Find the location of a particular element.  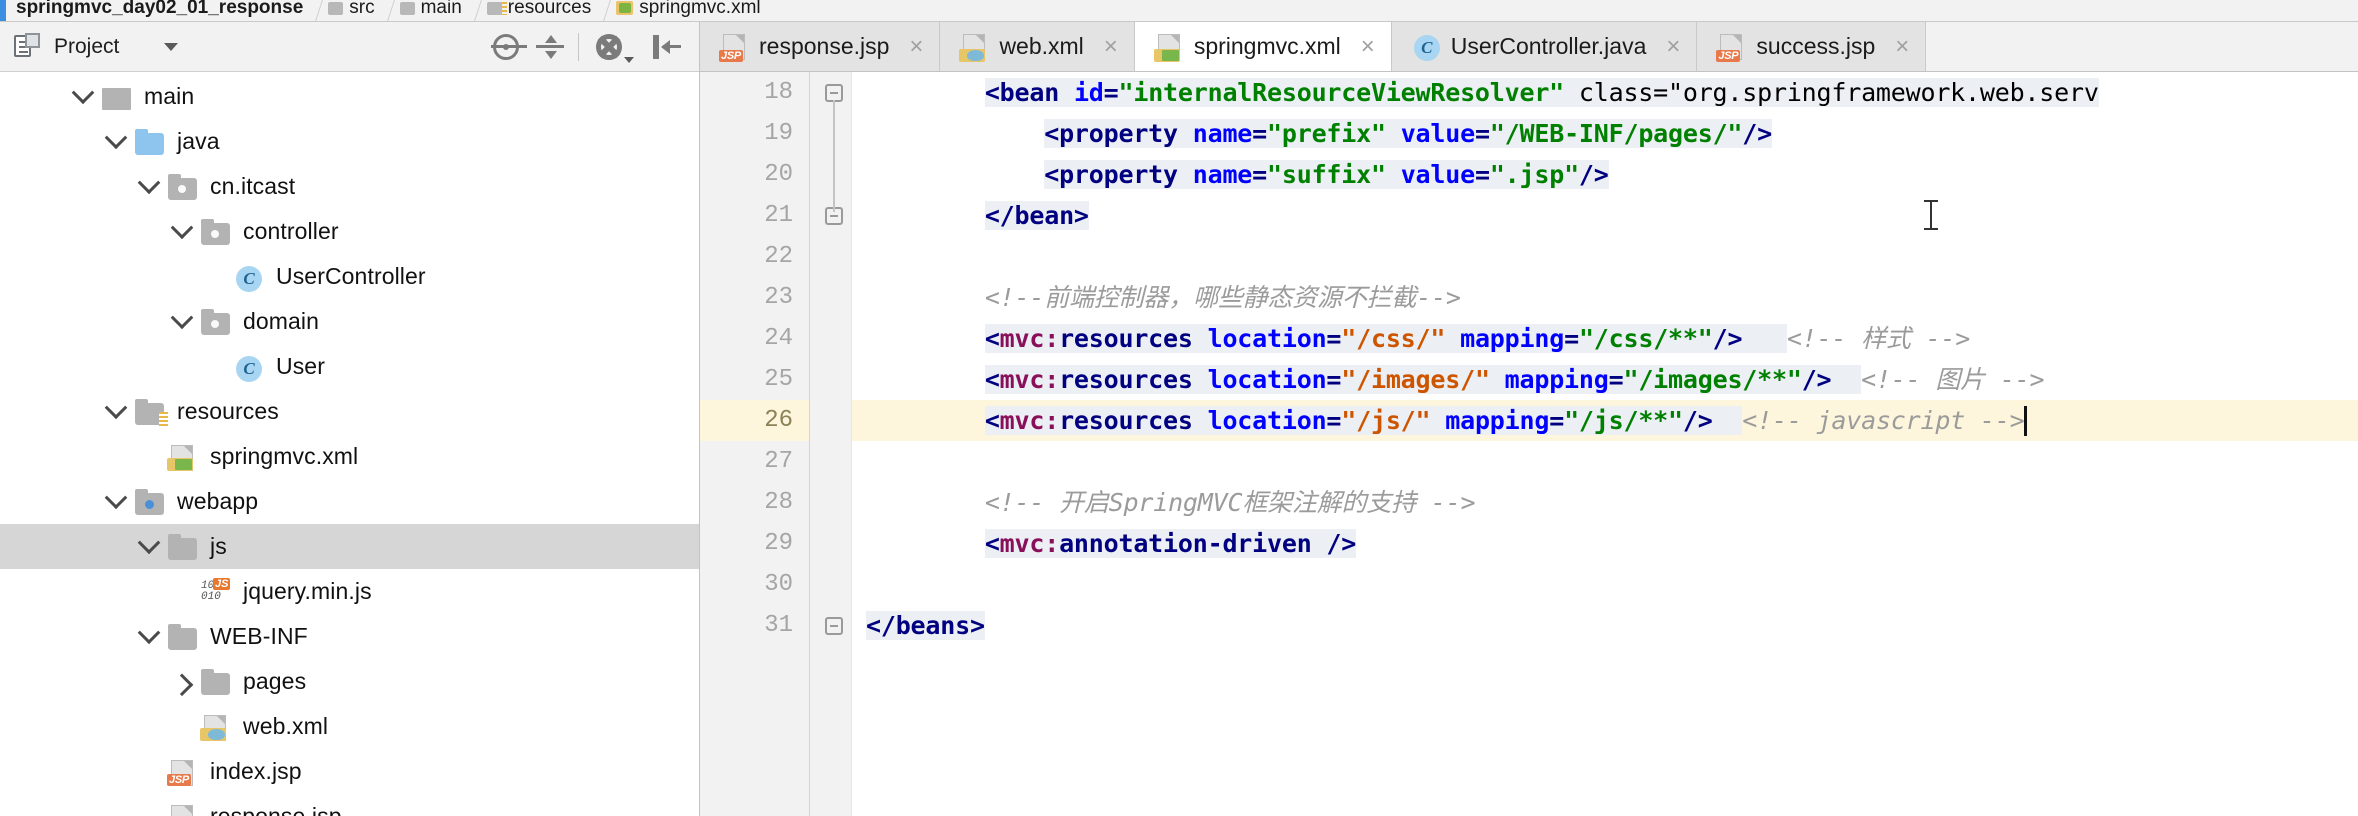

folder-icon is located at coordinates (336, 8).